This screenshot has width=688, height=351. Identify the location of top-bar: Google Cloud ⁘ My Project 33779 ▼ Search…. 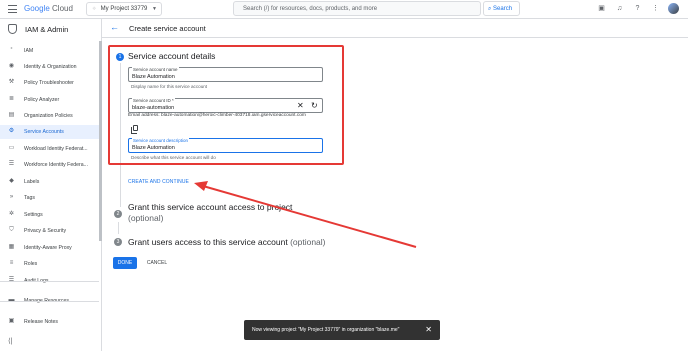
(344, 9).